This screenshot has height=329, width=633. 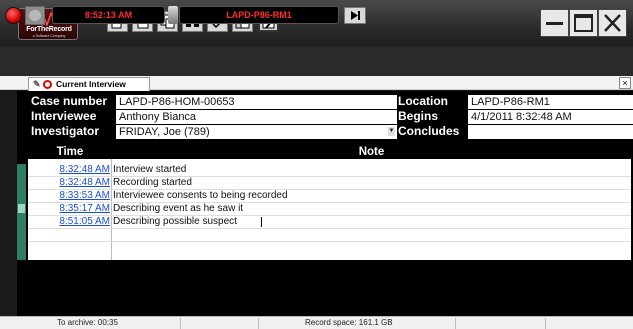 What do you see at coordinates (550, 102) in the screenshot?
I see `location-field: LAPD-P86-RM1` at bounding box center [550, 102].